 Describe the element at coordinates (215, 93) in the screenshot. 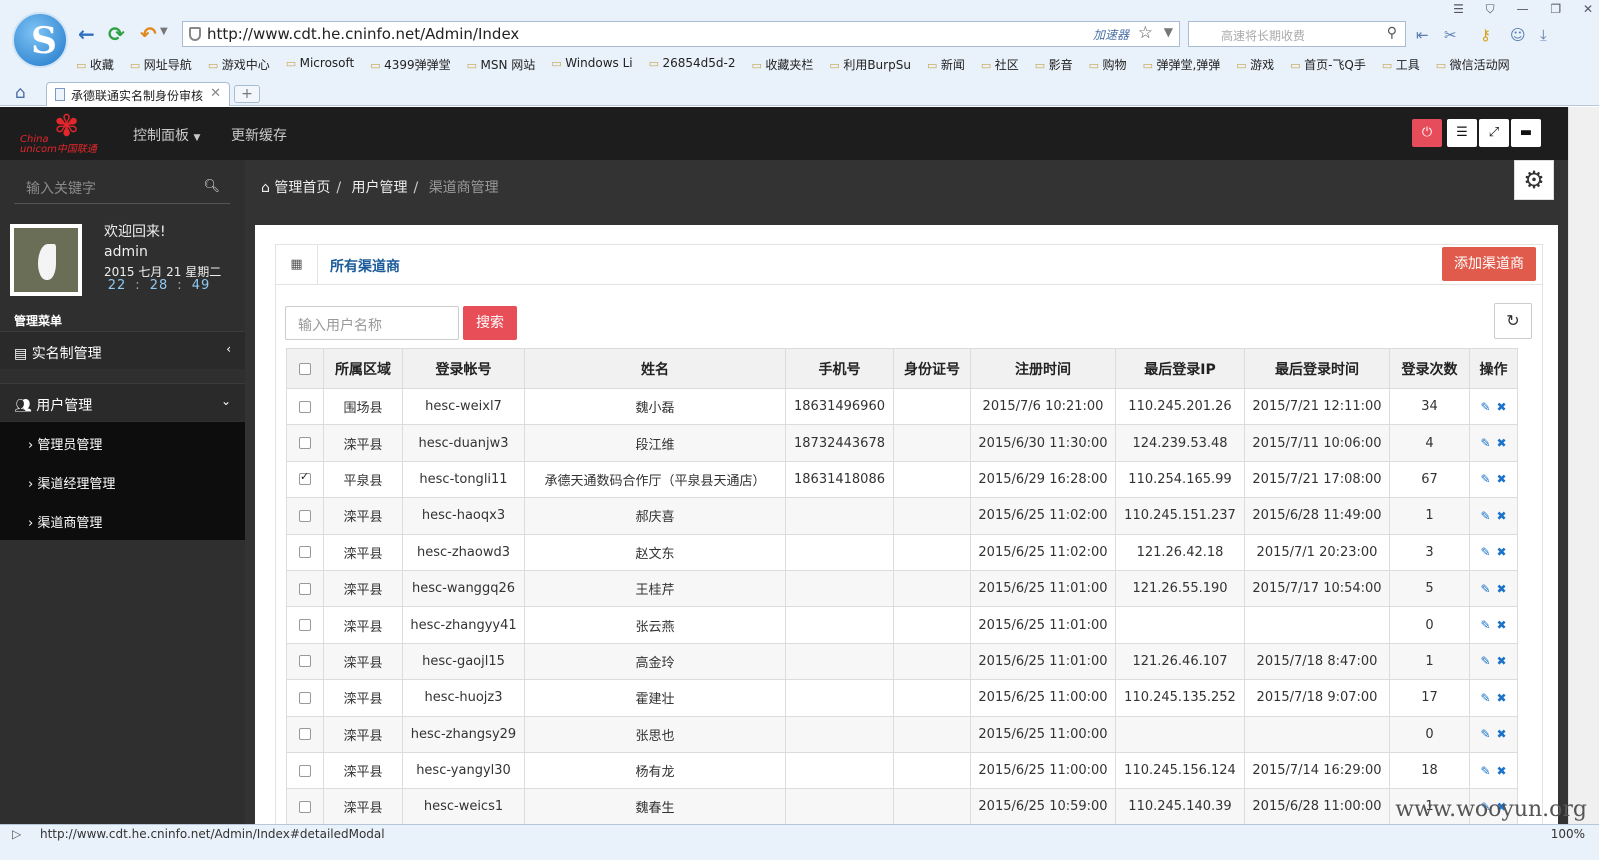

I see `tab-close-icon: ✕` at that location.